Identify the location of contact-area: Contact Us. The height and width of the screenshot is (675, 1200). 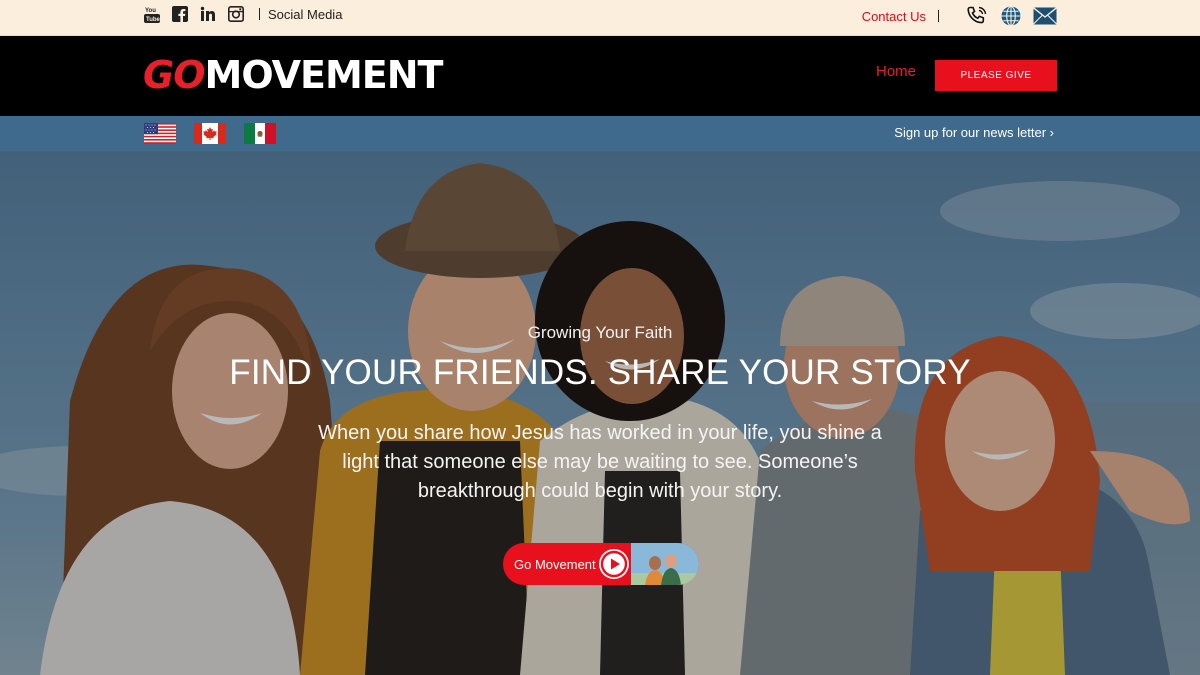
(959, 16).